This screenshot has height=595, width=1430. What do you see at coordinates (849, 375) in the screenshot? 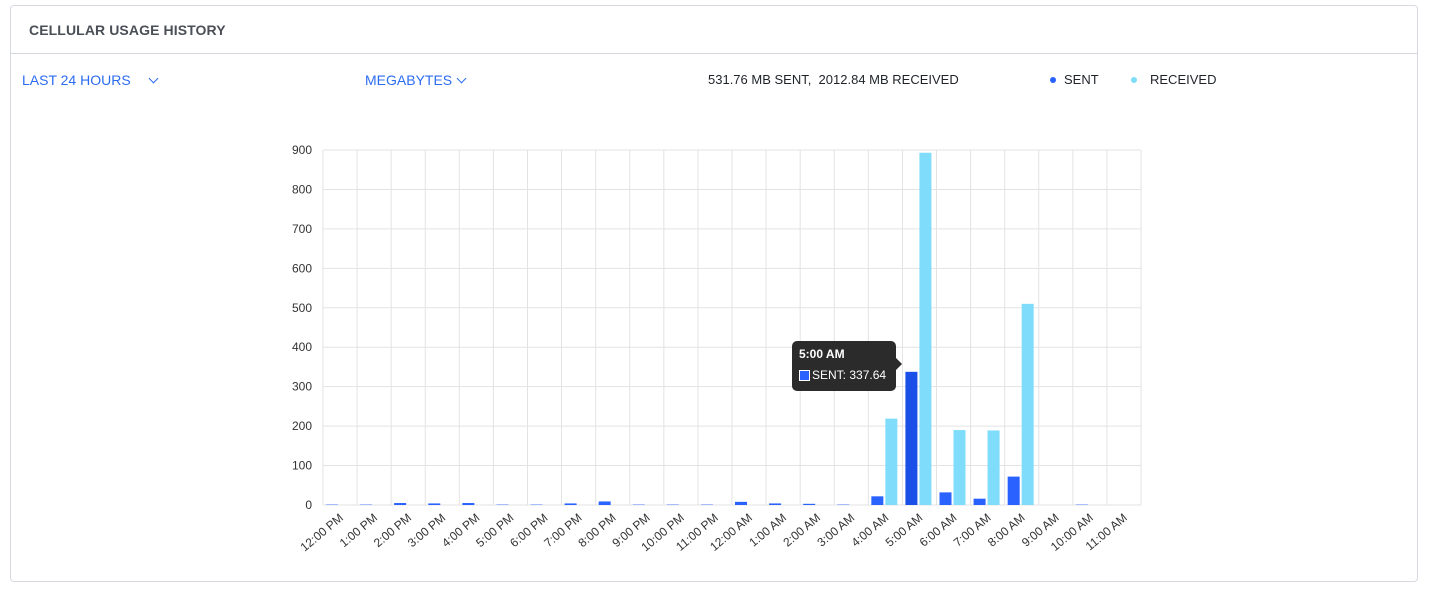
I see `tooltip-text: SENT: 337.64` at bounding box center [849, 375].